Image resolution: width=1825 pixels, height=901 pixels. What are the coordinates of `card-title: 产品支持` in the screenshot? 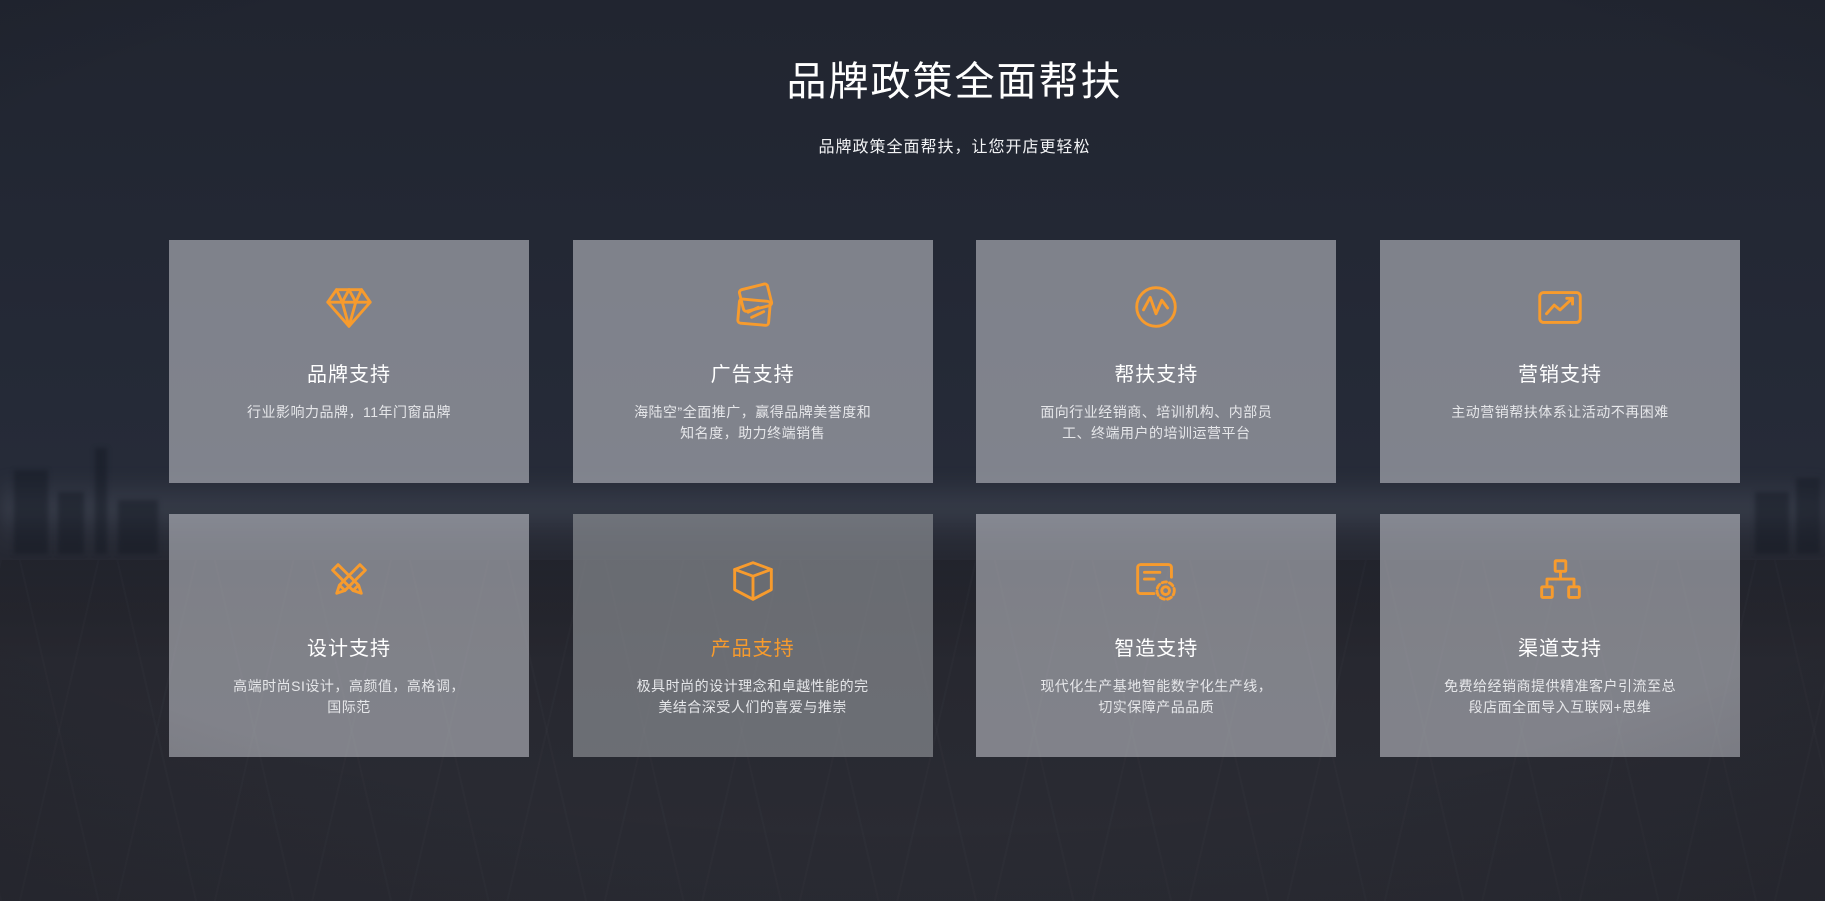 It's located at (752, 649).